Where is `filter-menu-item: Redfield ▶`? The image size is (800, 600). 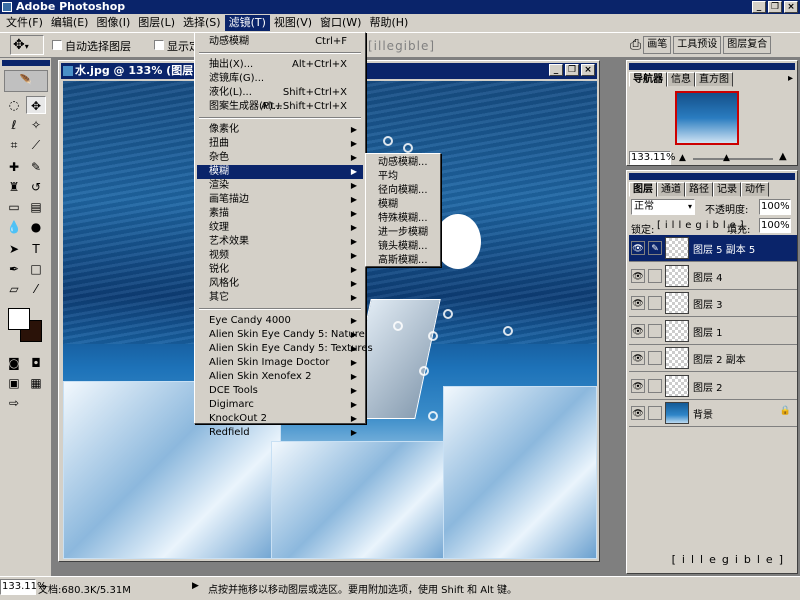
filter-menu-item: Redfield ▶ is located at coordinates (280, 433).